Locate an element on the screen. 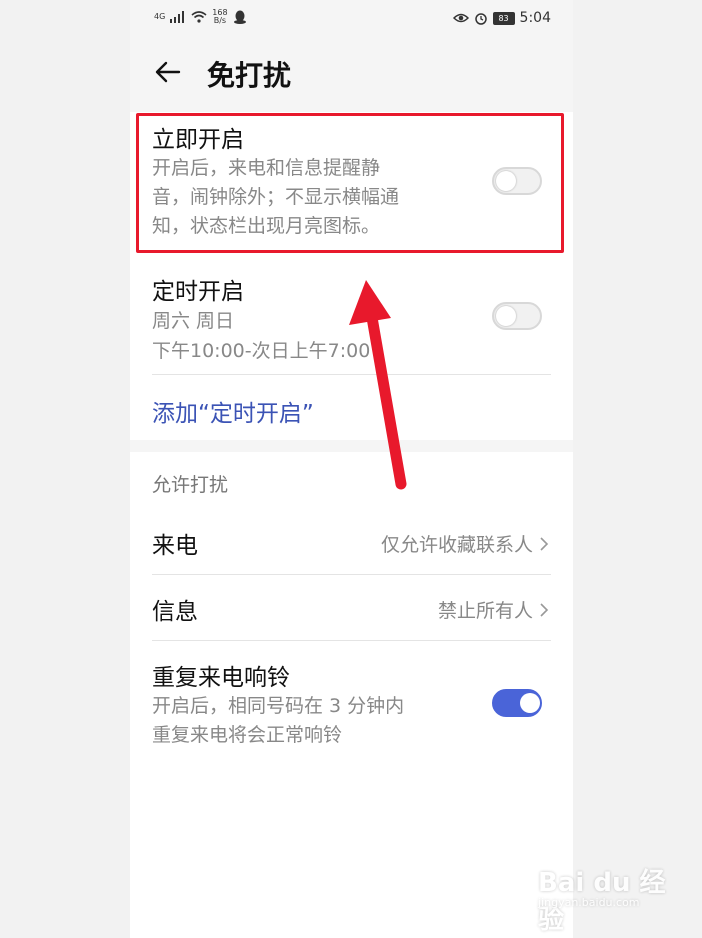 The image size is (702, 938). status-right: 83 5:04 is located at coordinates (501, 18).